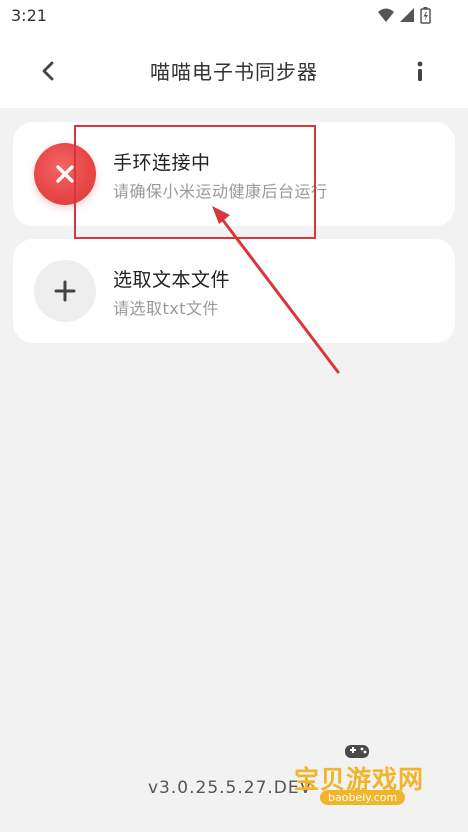 This screenshot has height=832, width=468. Describe the element at coordinates (65, 174) in the screenshot. I see `close-icon` at that location.